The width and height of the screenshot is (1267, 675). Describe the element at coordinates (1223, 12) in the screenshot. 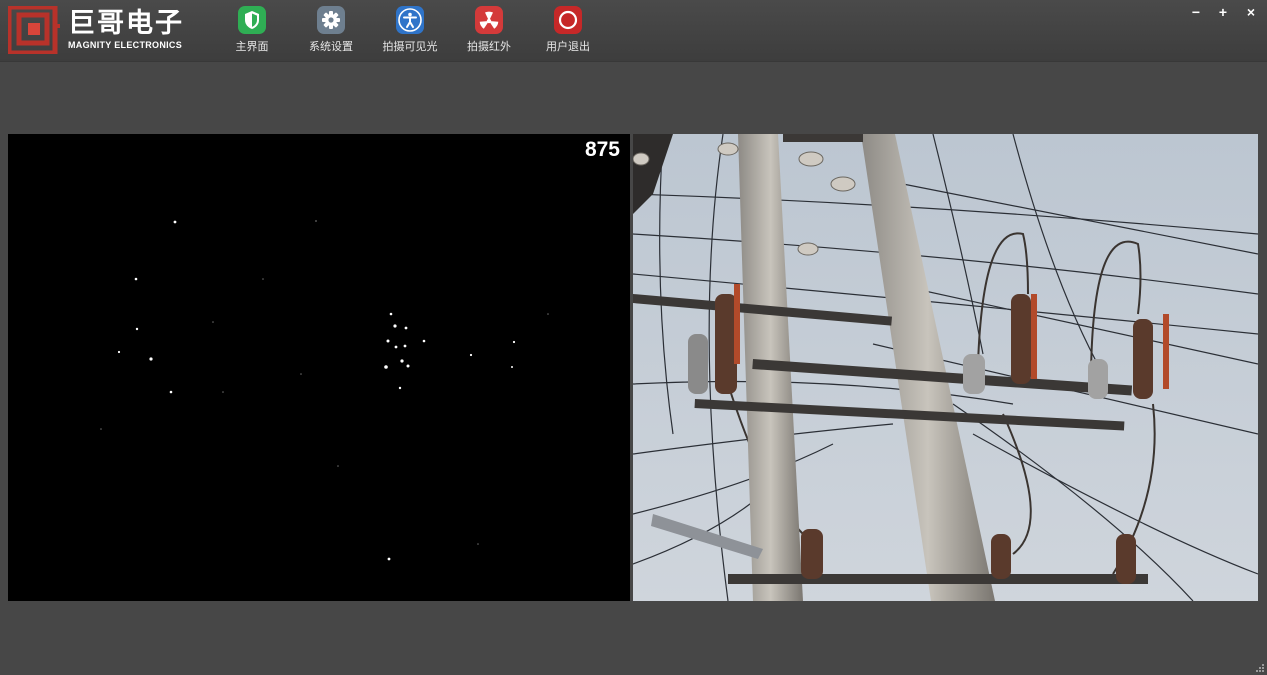

I see `maximize-button: +` at that location.